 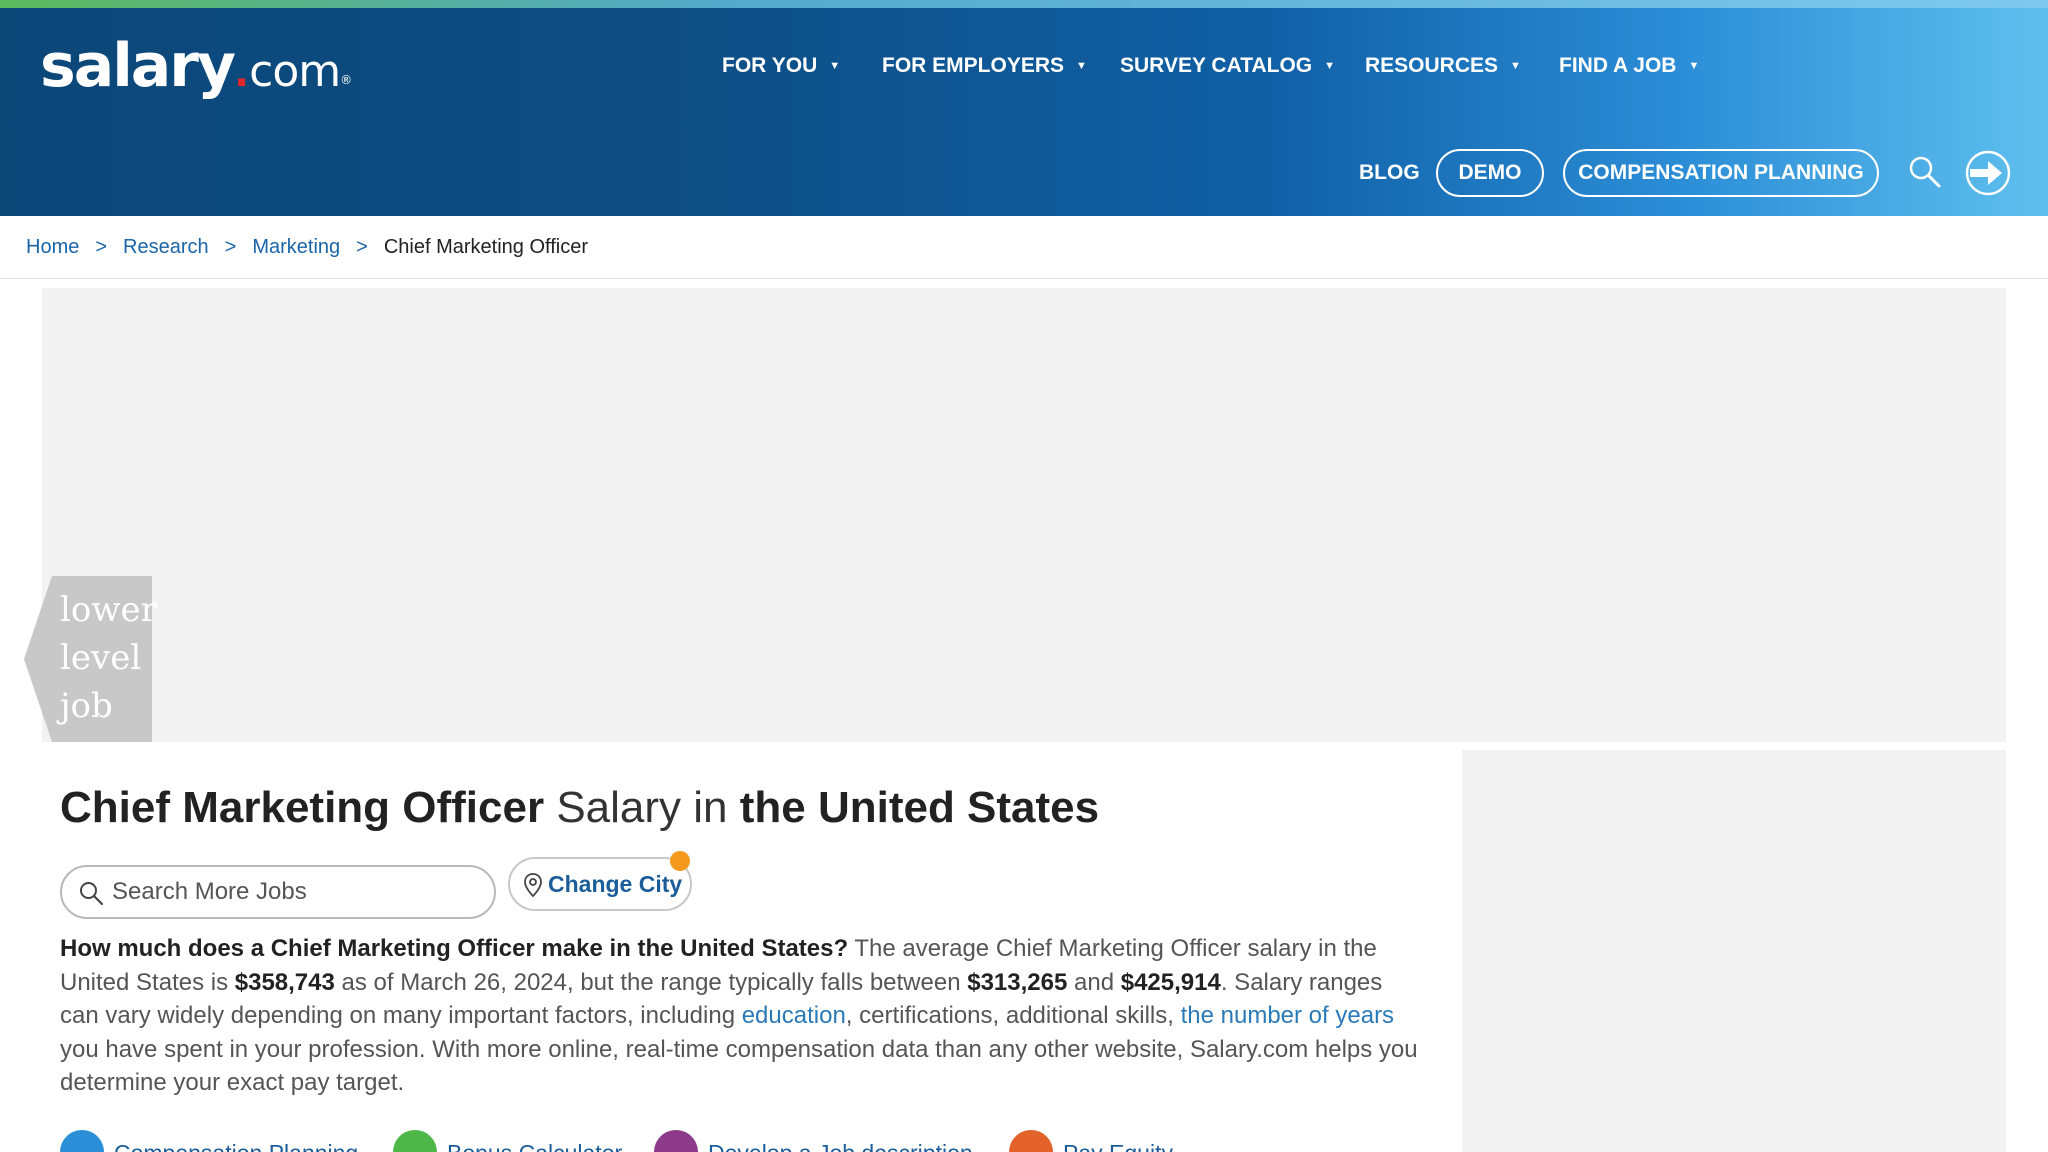 I want to click on breadcrumb-marketing: Marketing, so click(x=296, y=247).